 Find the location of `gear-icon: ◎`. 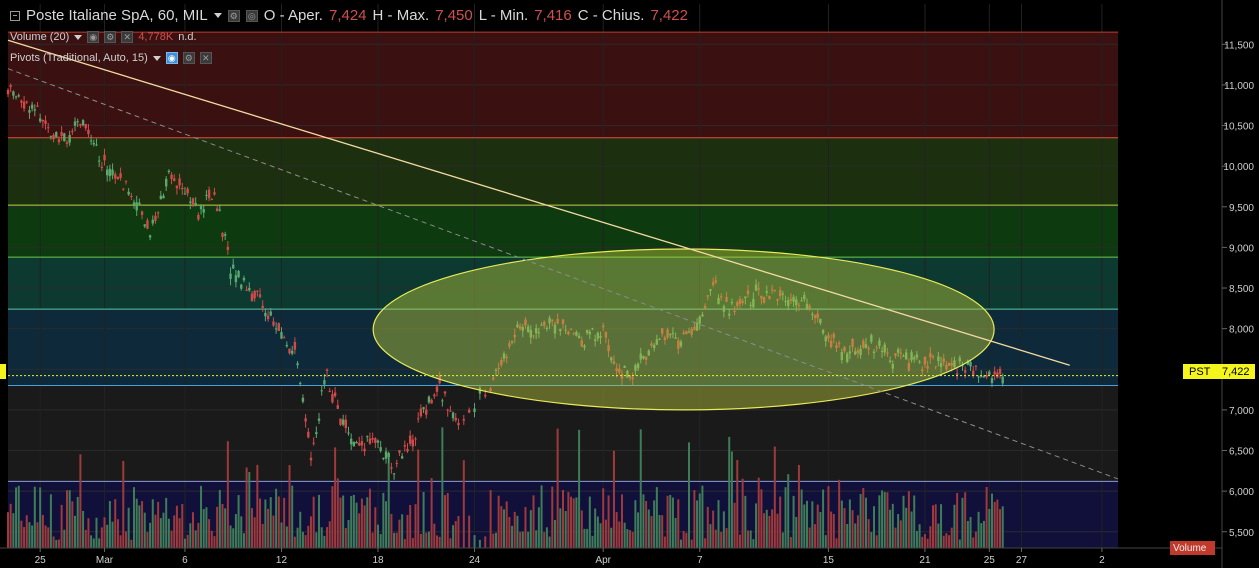

gear-icon: ◎ is located at coordinates (251, 15).